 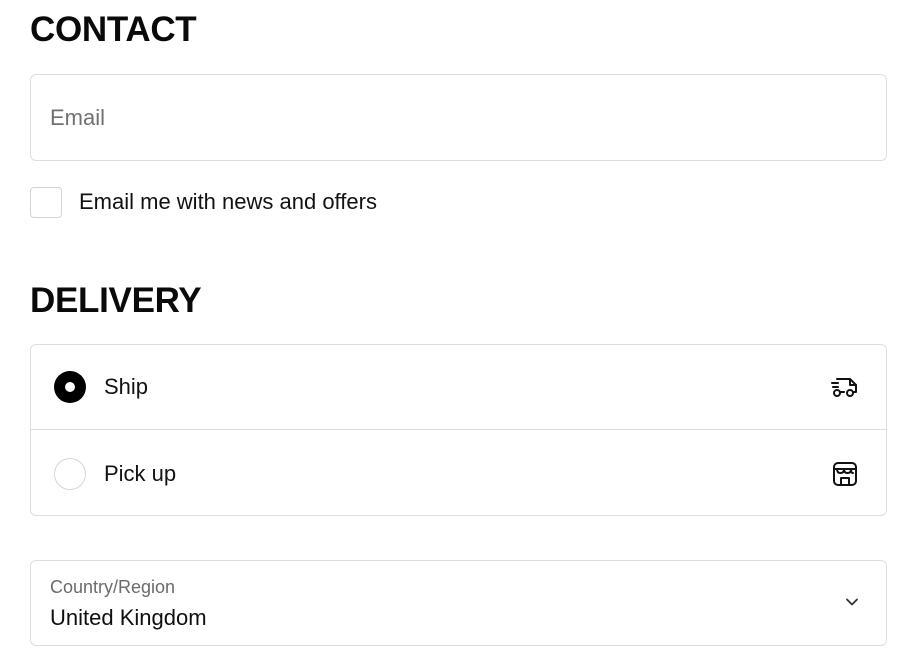 What do you see at coordinates (140, 473) in the screenshot?
I see `pickup-label: Pick up` at bounding box center [140, 473].